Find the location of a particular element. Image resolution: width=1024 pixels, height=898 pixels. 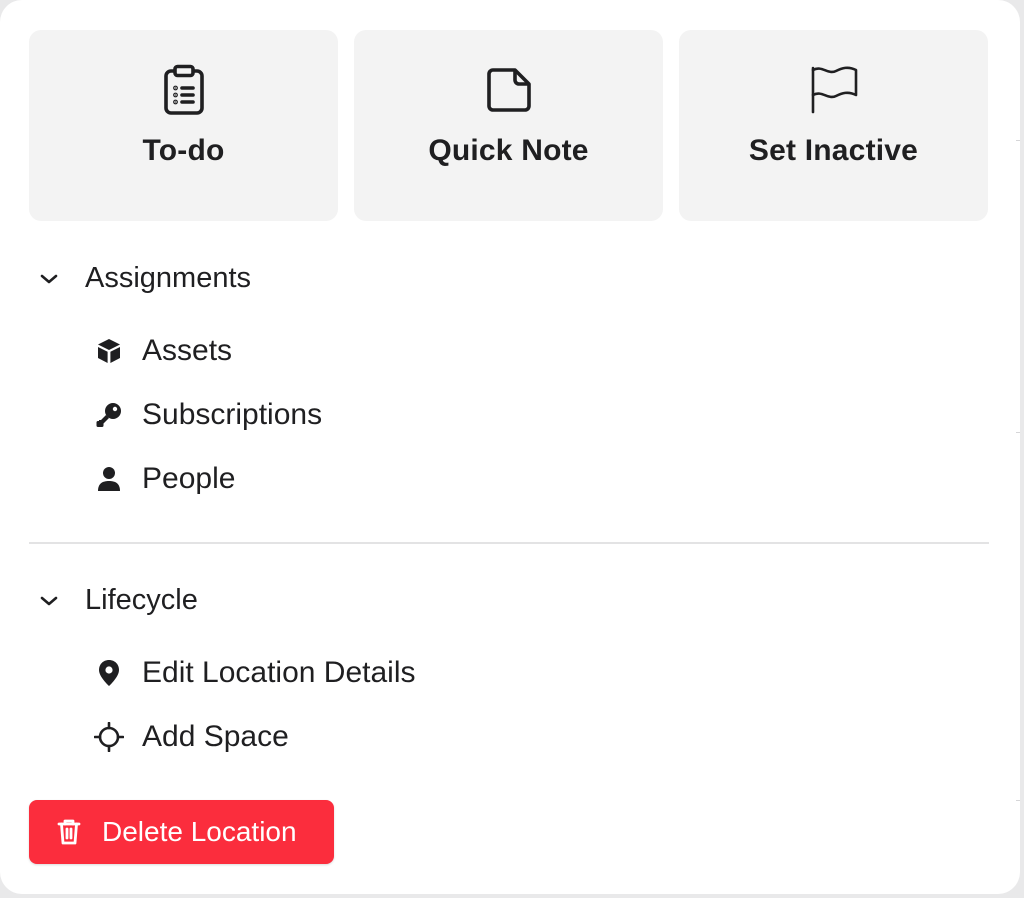

set-inactive-button: Set Inactive is located at coordinates (833, 125).